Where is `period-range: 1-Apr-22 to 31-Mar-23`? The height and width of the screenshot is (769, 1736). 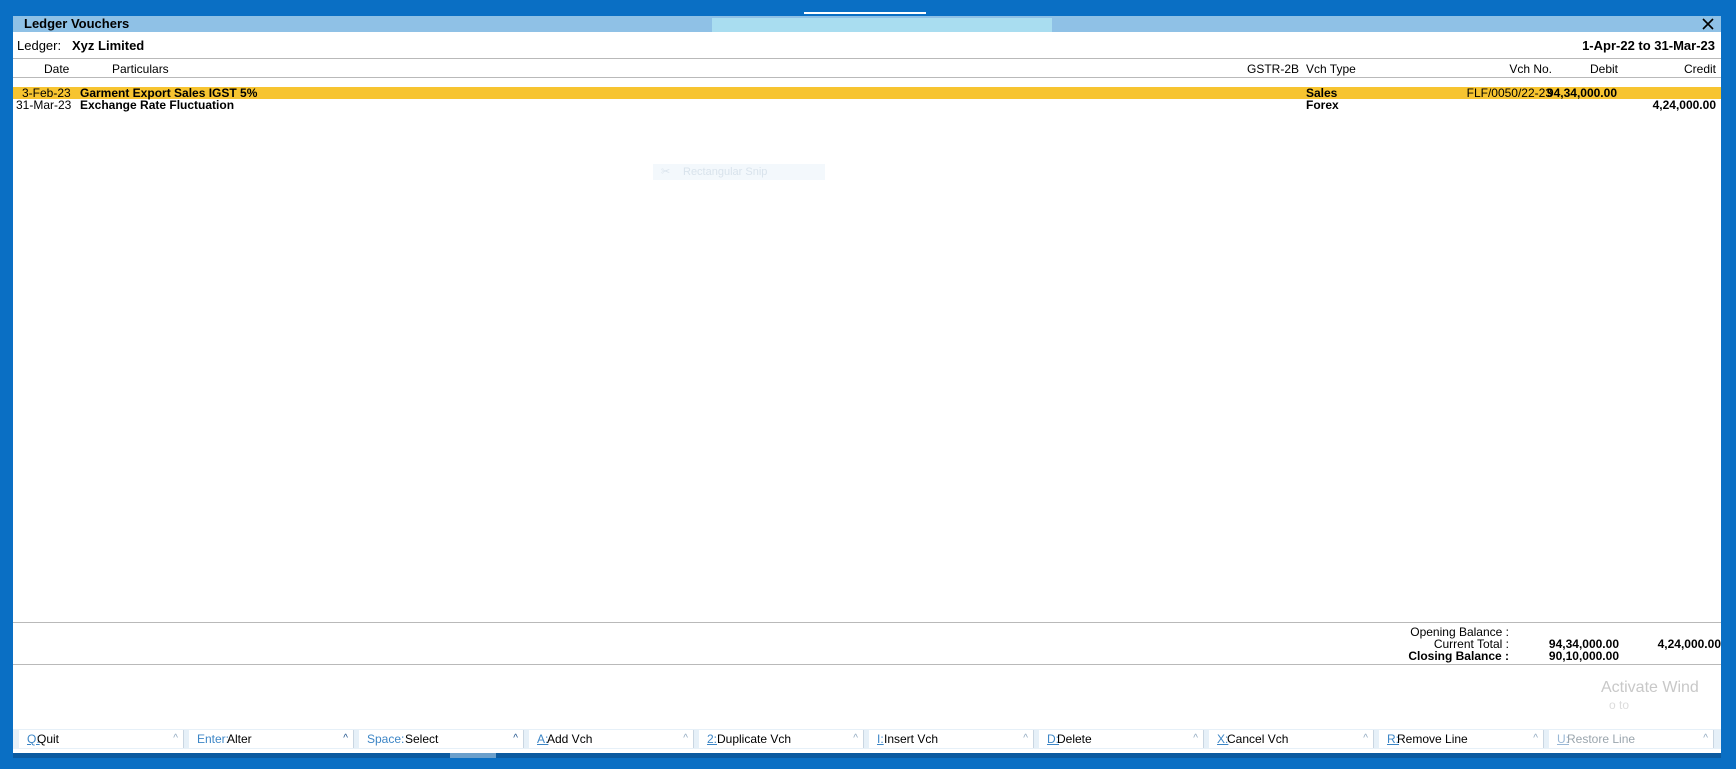 period-range: 1-Apr-22 to 31-Mar-23 is located at coordinates (1648, 46).